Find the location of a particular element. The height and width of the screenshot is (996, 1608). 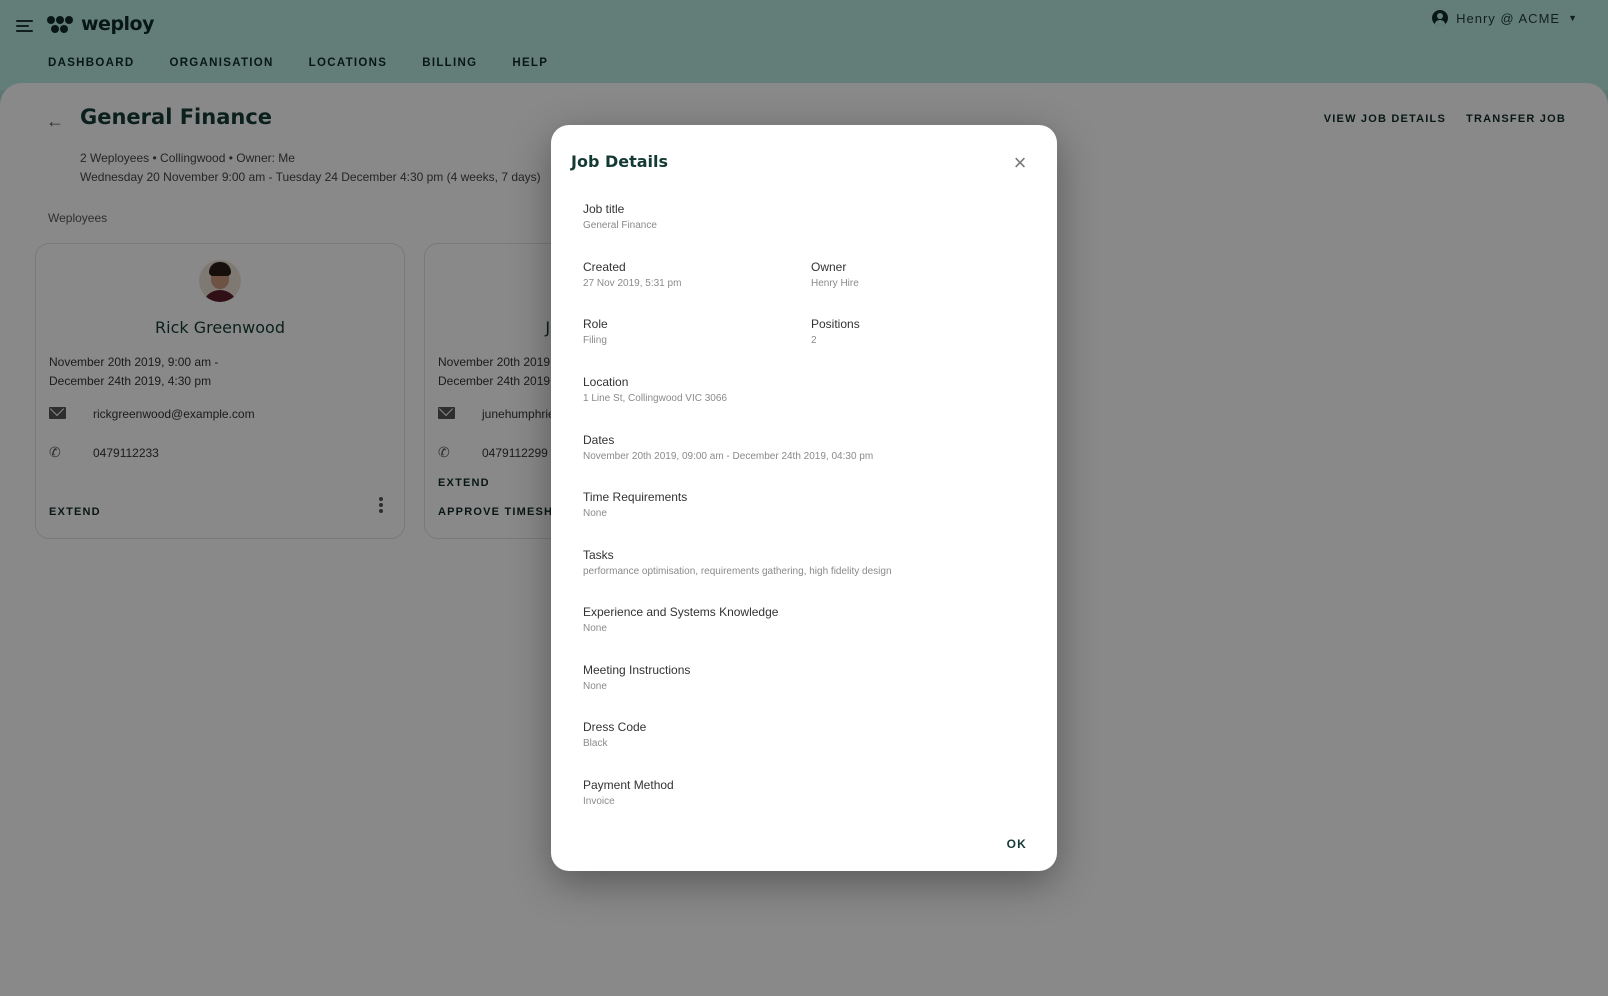

field-location: Location 1 Line St, Collingwood VIC 3066 is located at coordinates (655, 390).